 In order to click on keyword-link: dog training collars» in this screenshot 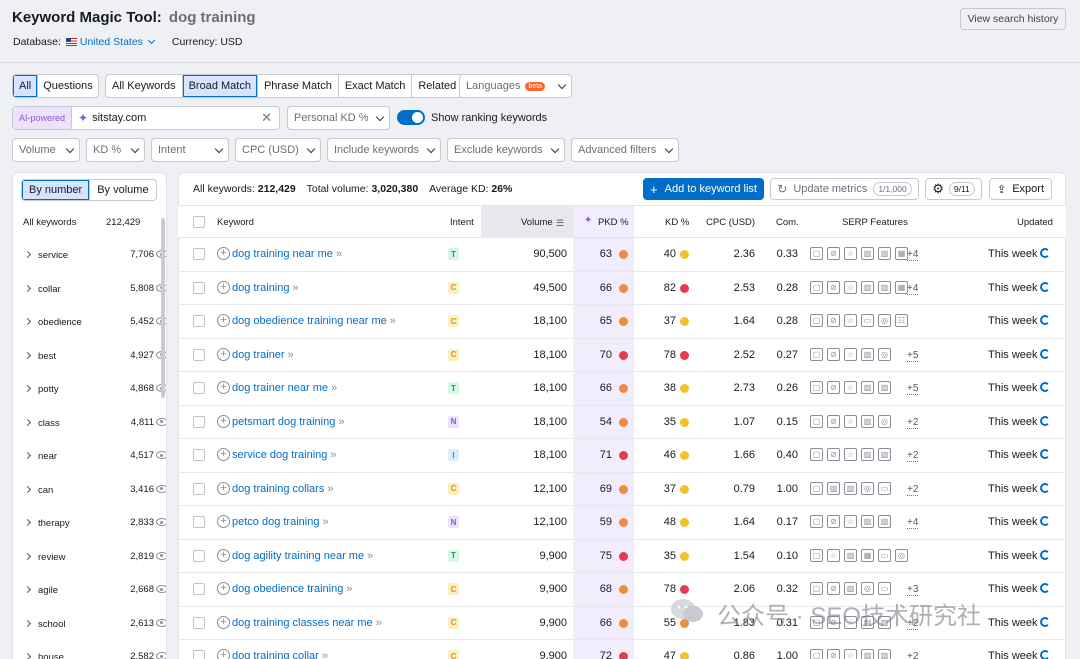, I will do `click(282, 489)`.